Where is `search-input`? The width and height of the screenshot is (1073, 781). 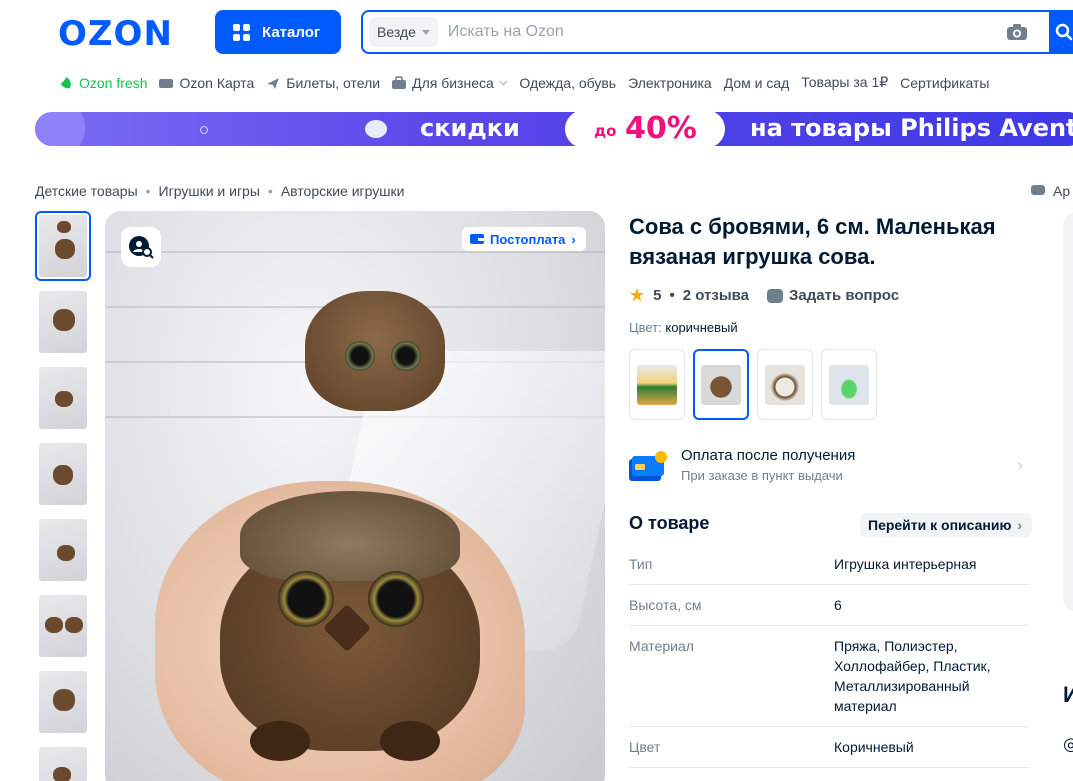 search-input is located at coordinates (727, 32).